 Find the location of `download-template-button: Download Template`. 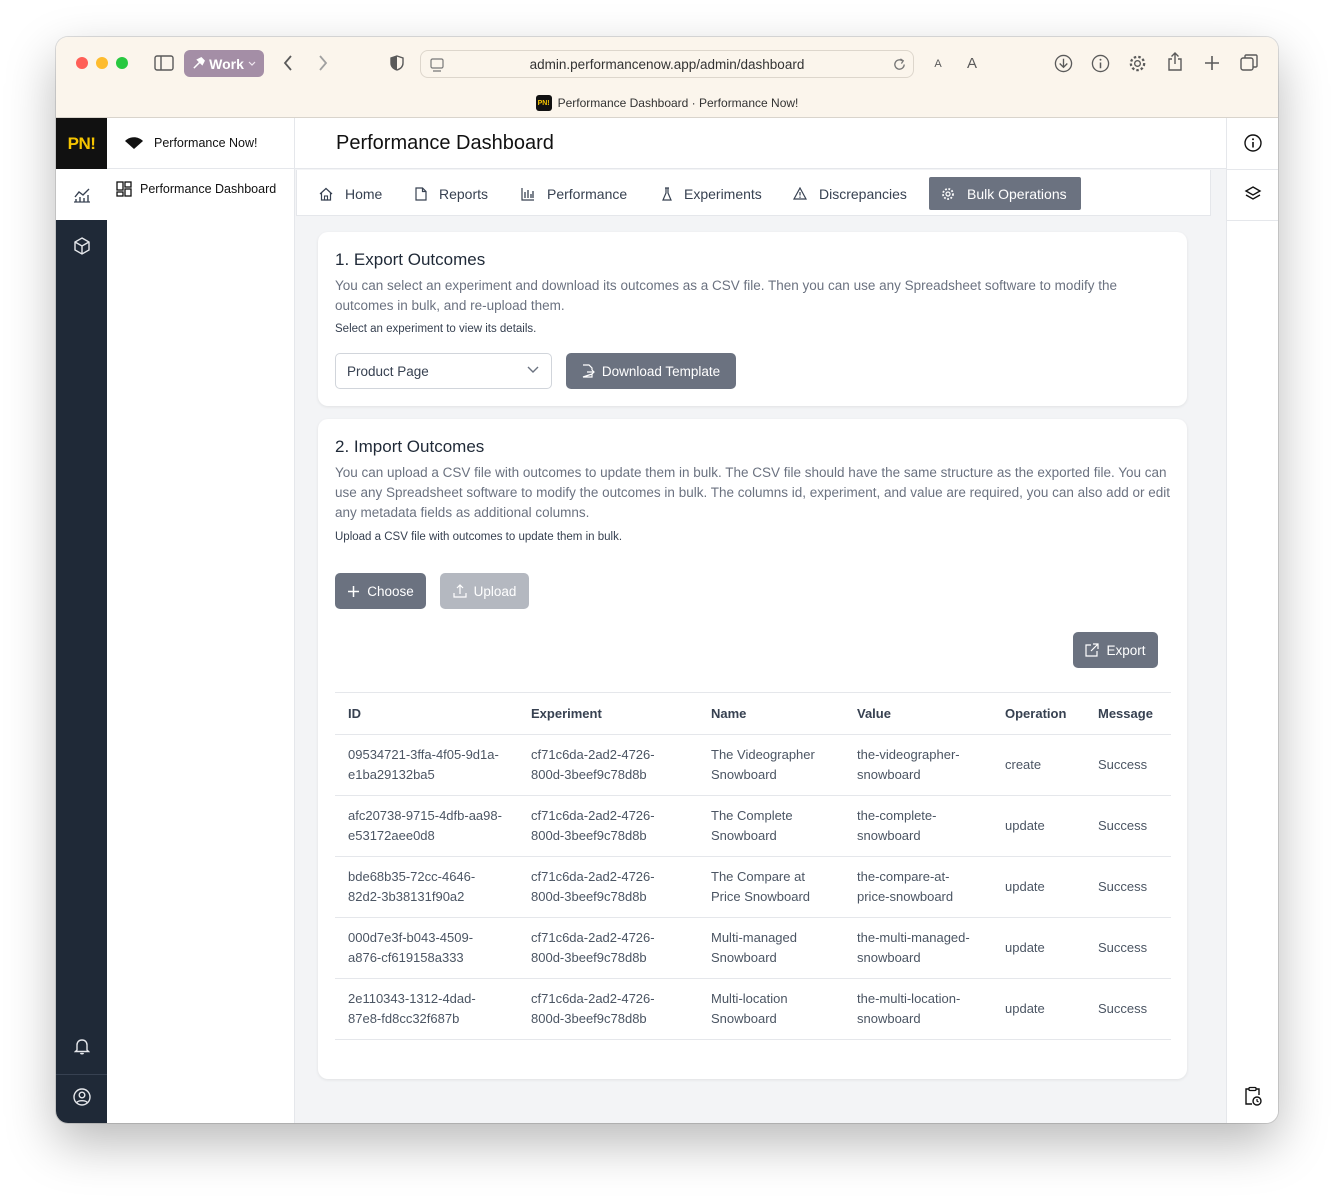

download-template-button: Download Template is located at coordinates (651, 371).